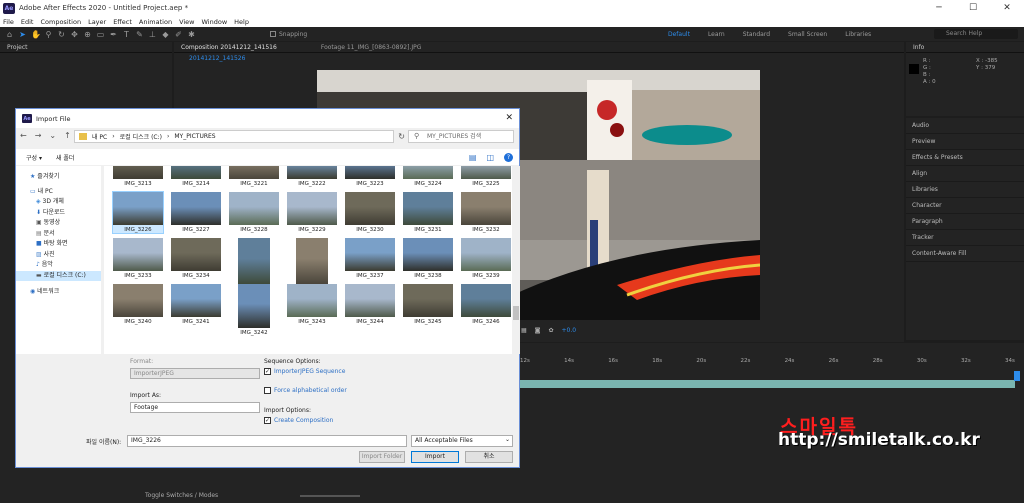 This screenshot has width=1024, height=503. I want to click on filename-input: IMG_3226, so click(267, 441).